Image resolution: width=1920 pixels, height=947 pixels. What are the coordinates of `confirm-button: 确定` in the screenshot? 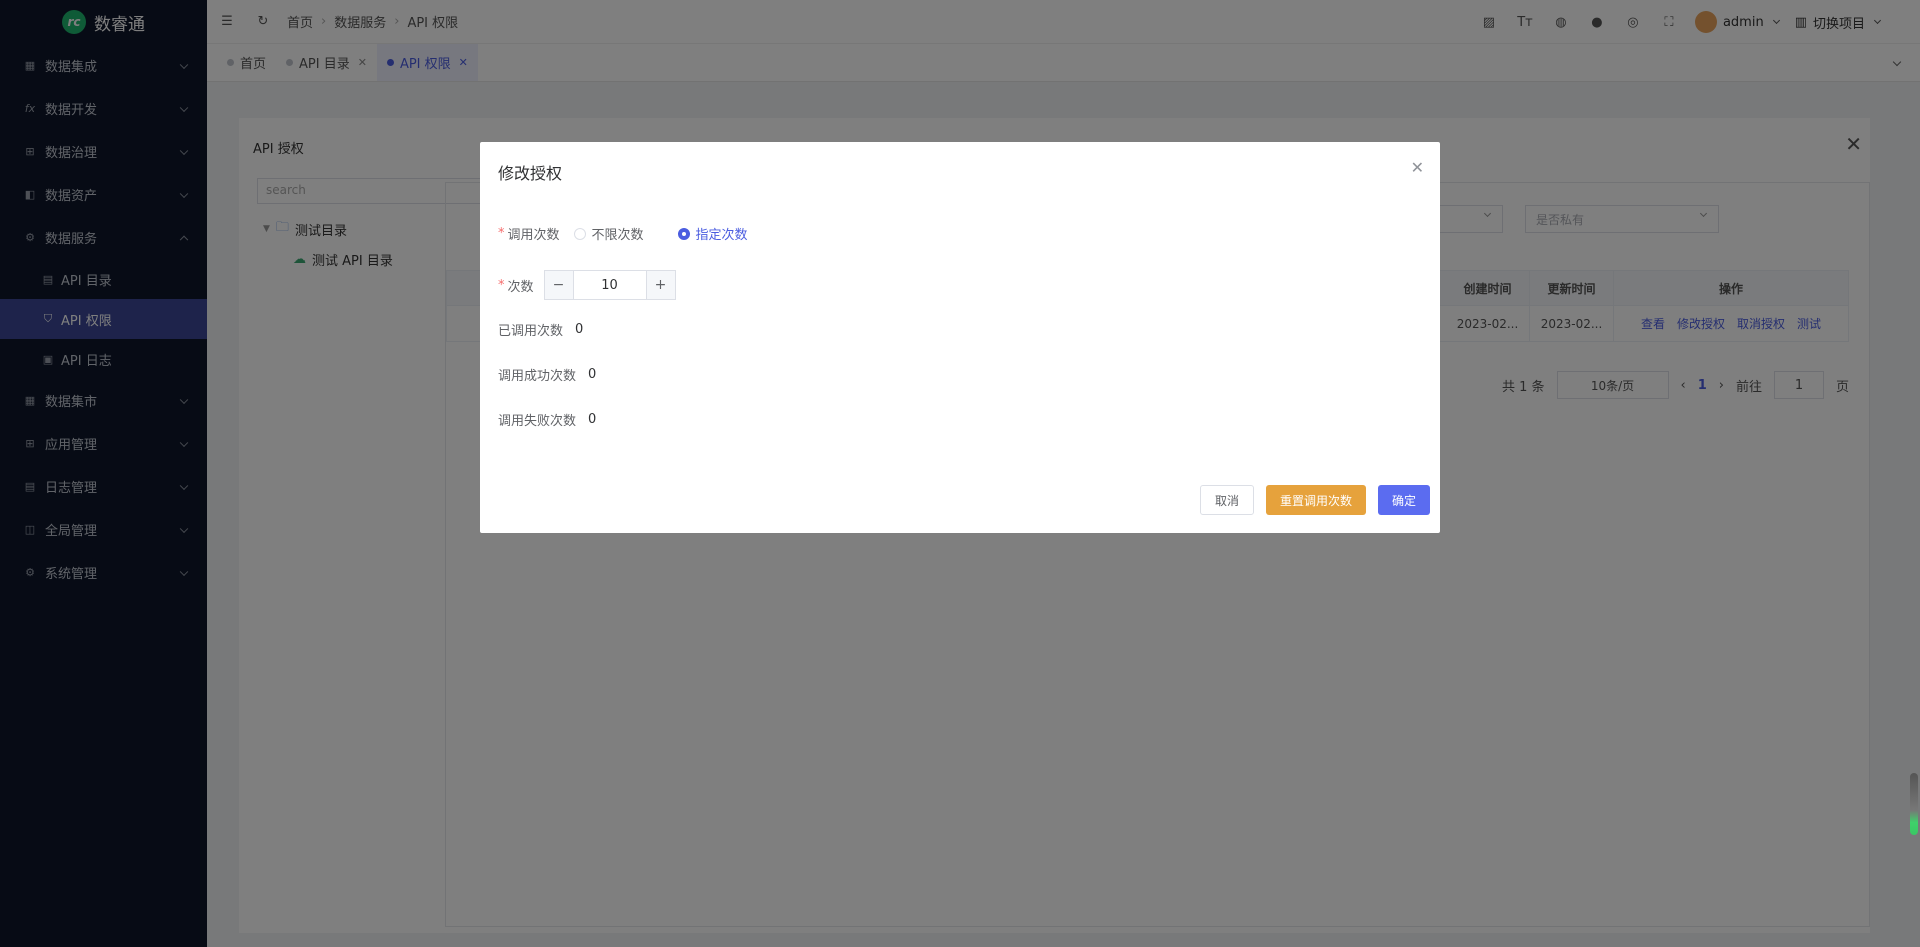 It's located at (1403, 500).